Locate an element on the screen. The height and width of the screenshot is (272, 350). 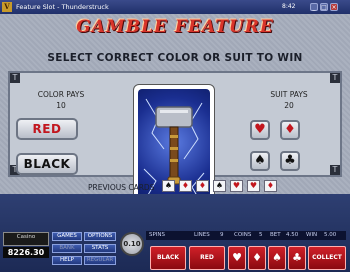
casino-logo: Casino is located at coordinates (26, 239).